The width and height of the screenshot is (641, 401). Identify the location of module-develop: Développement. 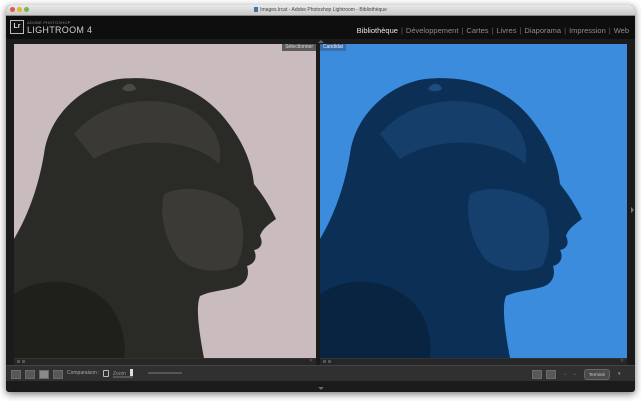
(432, 30).